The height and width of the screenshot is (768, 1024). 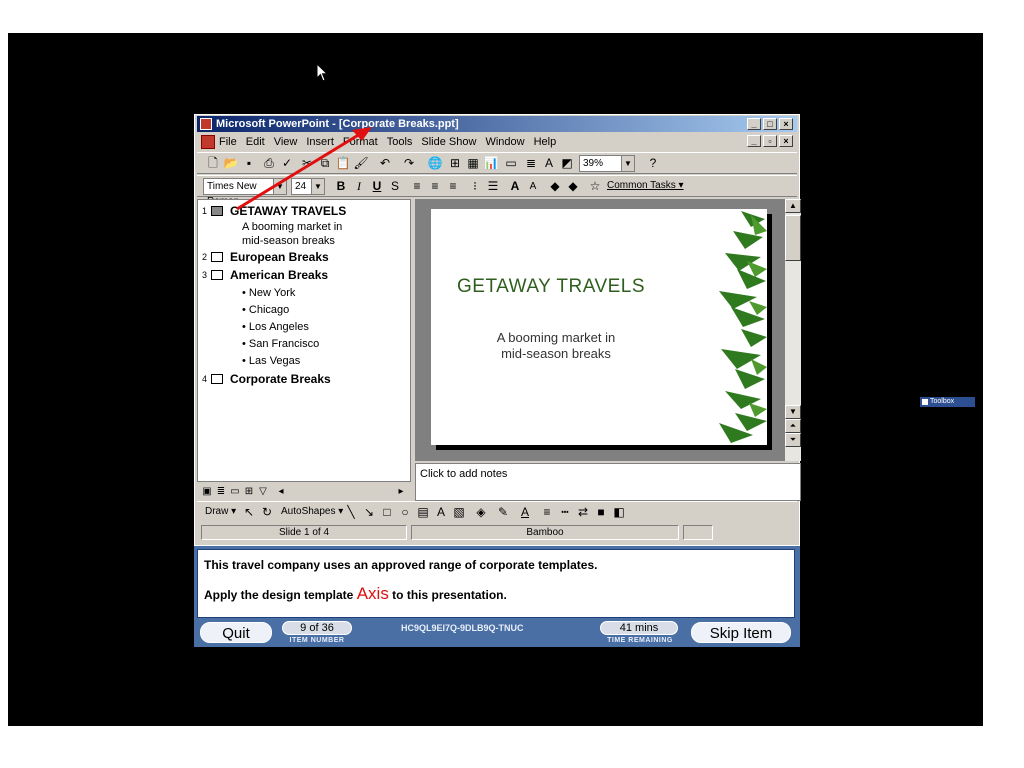 What do you see at coordinates (343, 163) in the screenshot?
I see `paste-icon: 📋` at bounding box center [343, 163].